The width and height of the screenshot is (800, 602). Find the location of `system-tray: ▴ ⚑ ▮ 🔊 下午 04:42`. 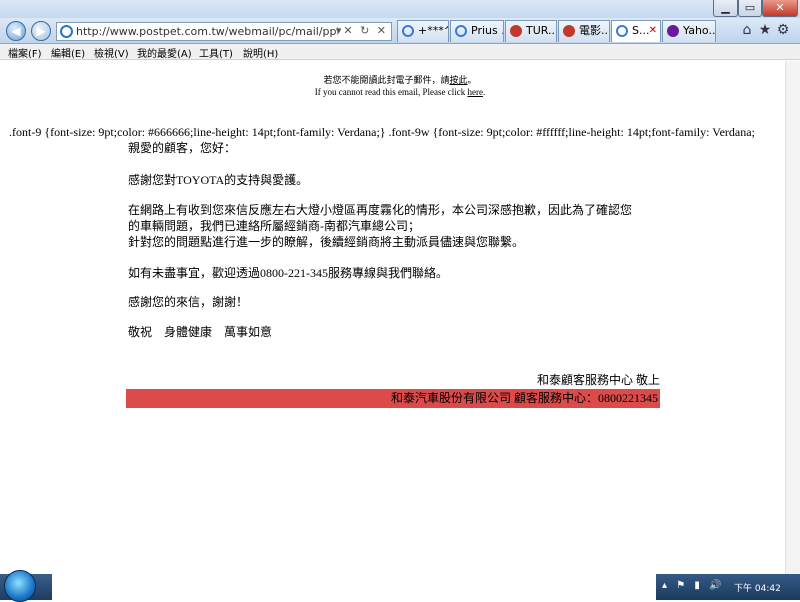

system-tray: ▴ ⚑ ▮ 🔊 下午 04:42 is located at coordinates (728, 587).